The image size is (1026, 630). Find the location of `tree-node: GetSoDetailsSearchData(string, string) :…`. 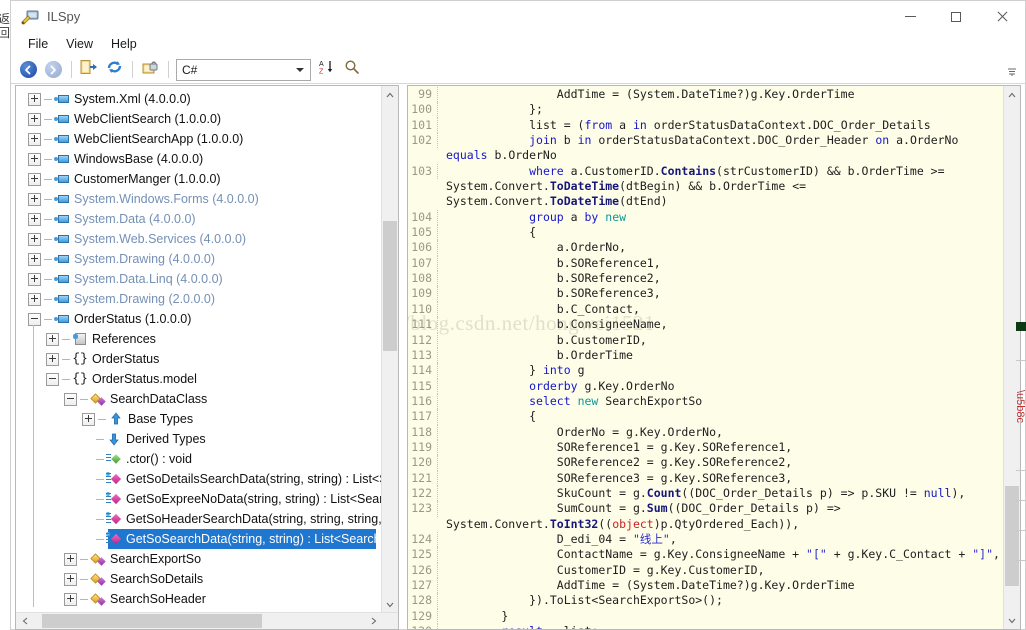

tree-node: GetSoDetailsSearchData(string, string) :… is located at coordinates (199, 479).